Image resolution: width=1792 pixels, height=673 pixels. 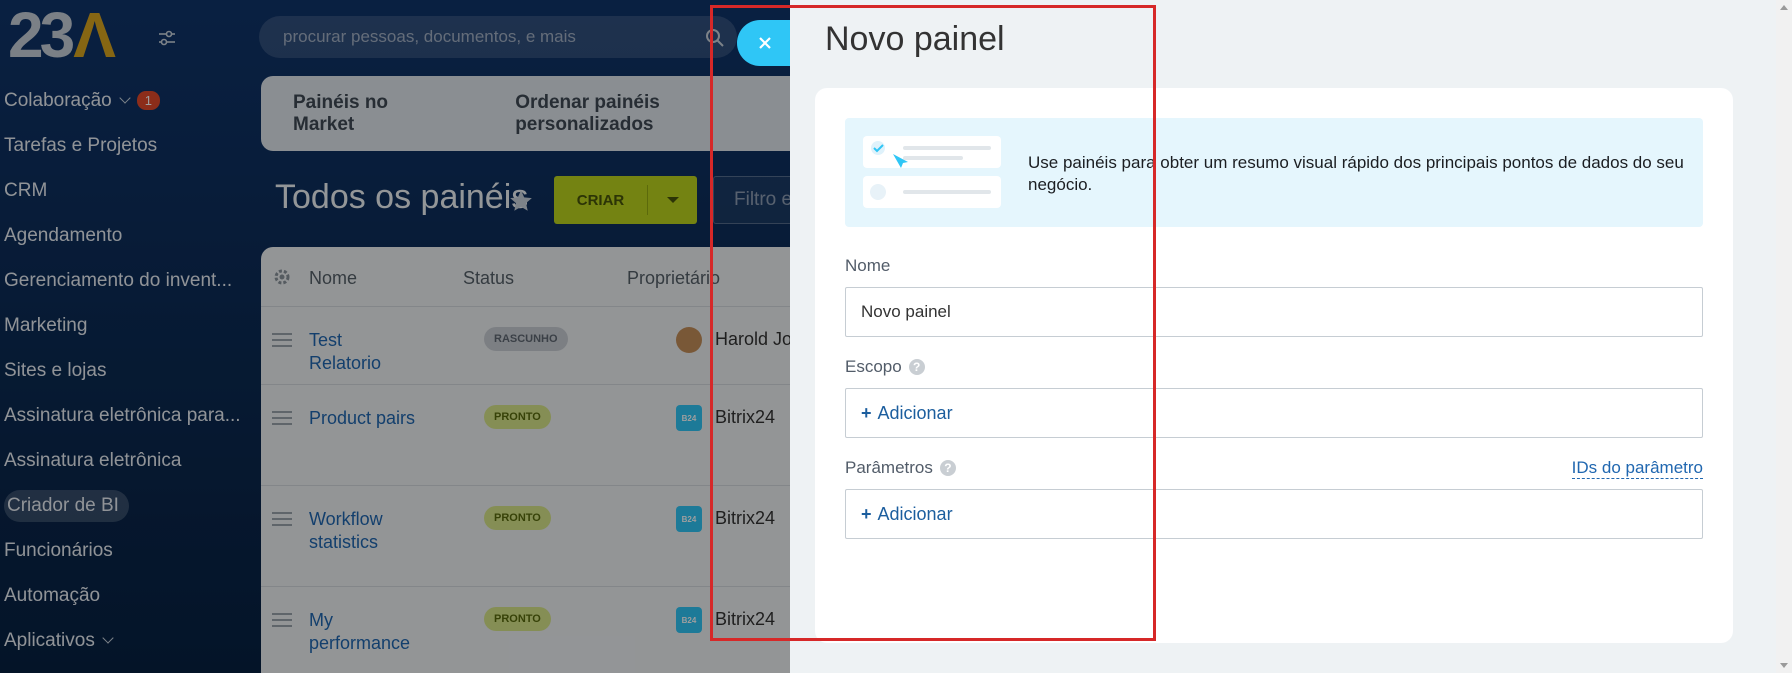 What do you see at coordinates (1637, 468) in the screenshot?
I see `parameter-ids-link: IDs do parâmetro` at bounding box center [1637, 468].